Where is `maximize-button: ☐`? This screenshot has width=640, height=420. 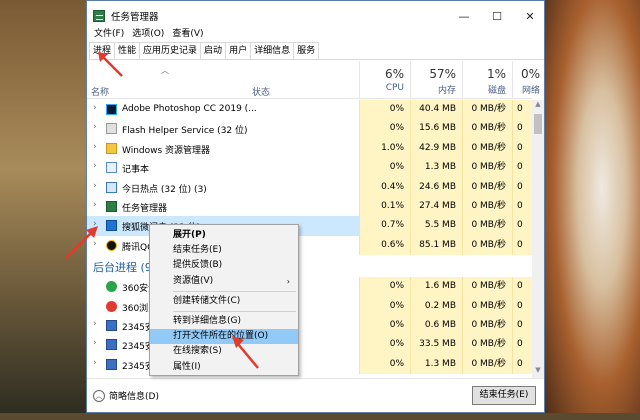 maximize-button: ☐ is located at coordinates (497, 16).